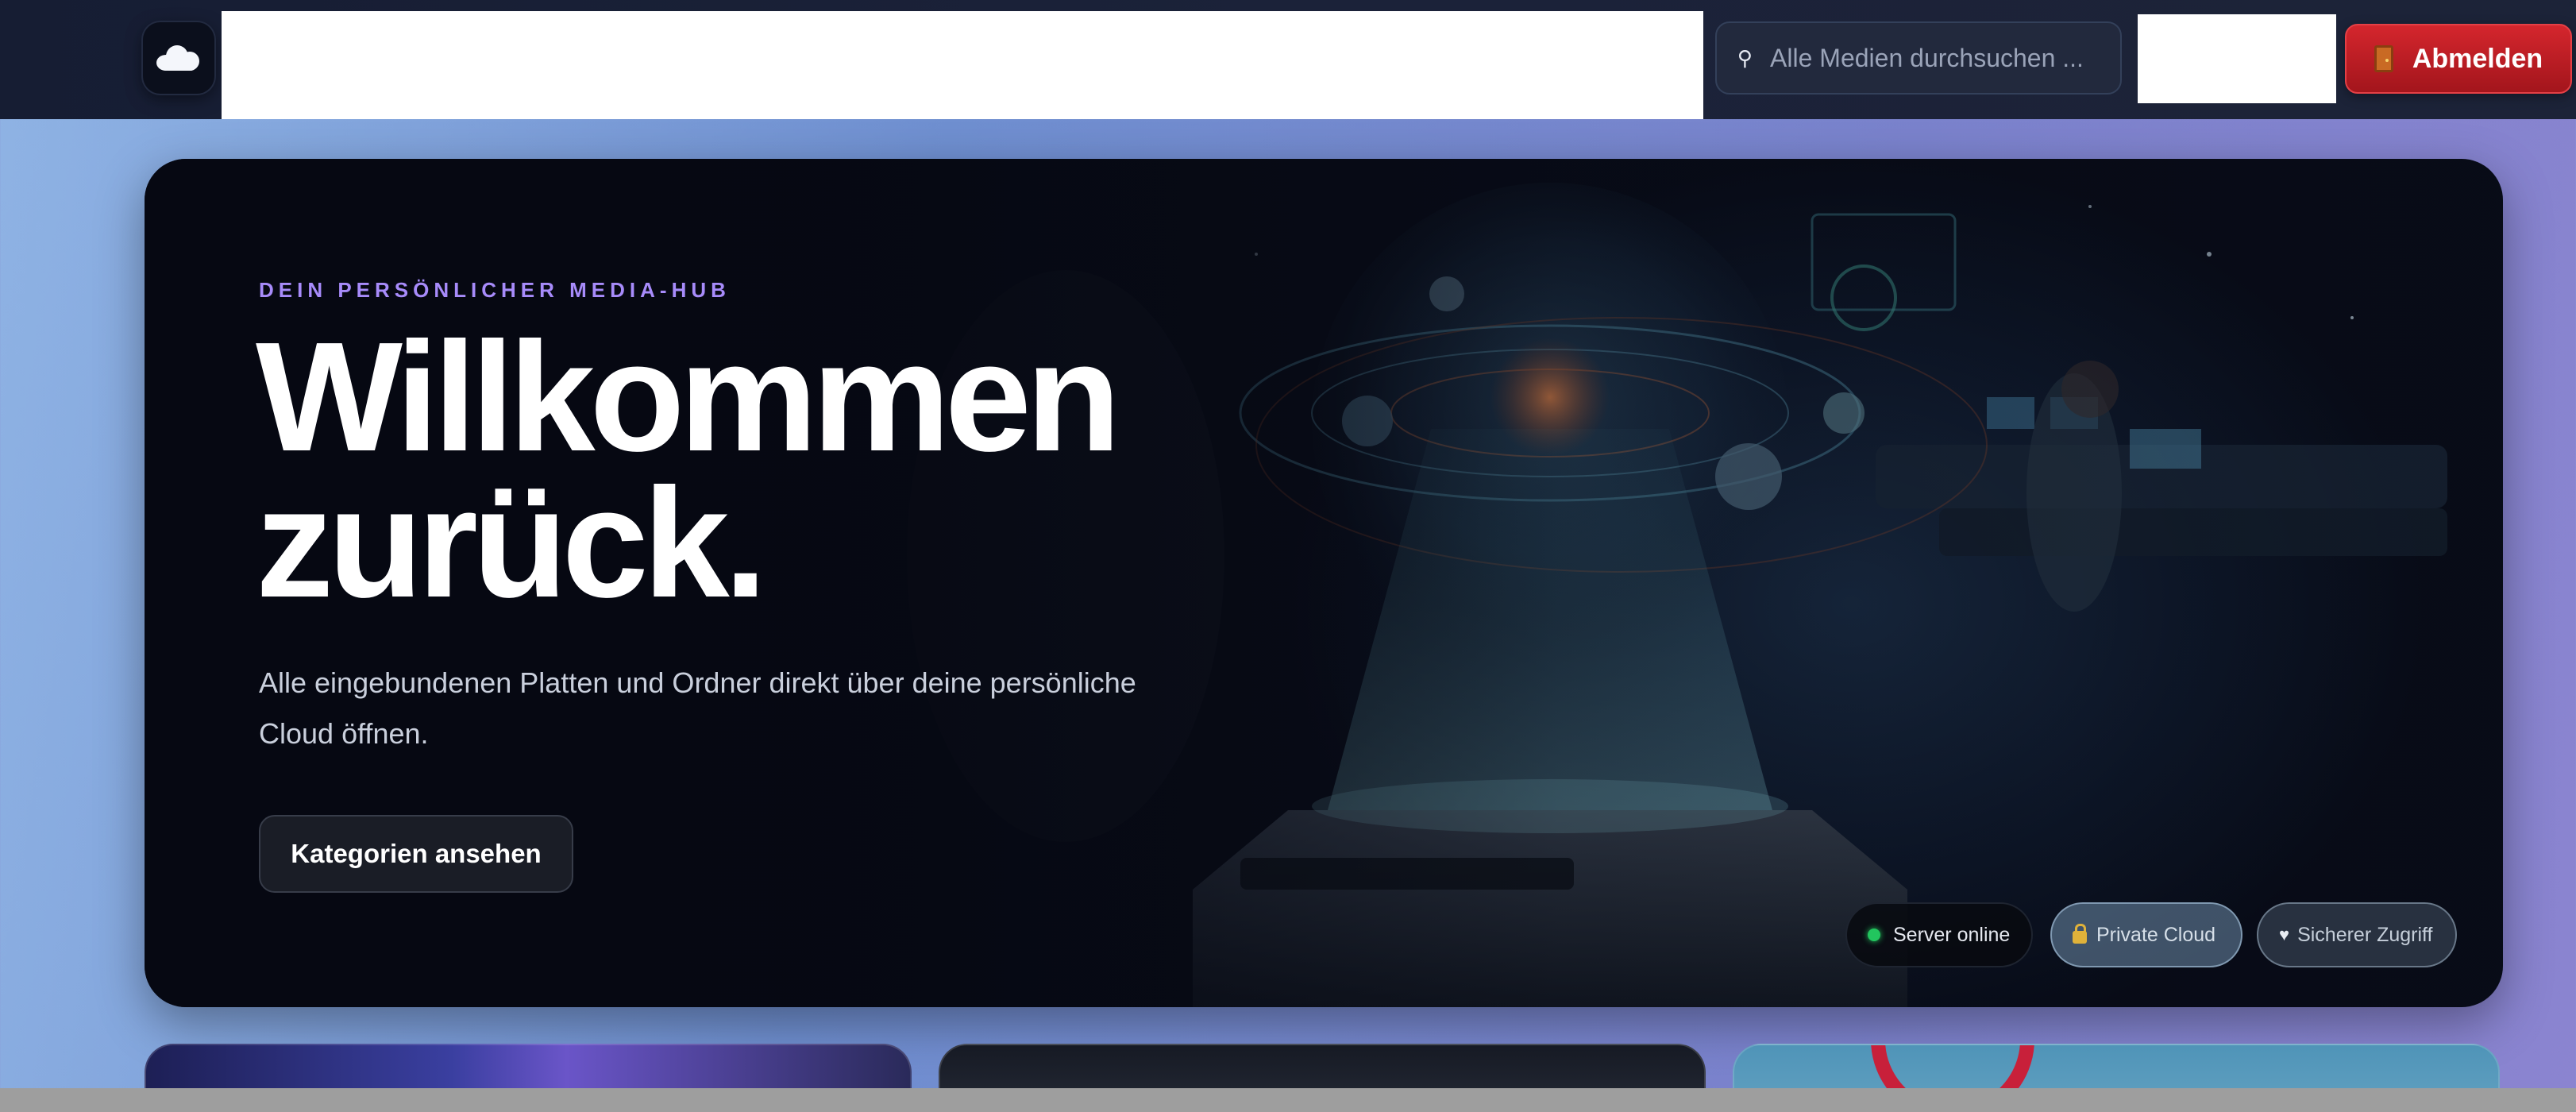  What do you see at coordinates (2365, 934) in the screenshot?
I see `secure-access-label: Sicherer Zugriff` at bounding box center [2365, 934].